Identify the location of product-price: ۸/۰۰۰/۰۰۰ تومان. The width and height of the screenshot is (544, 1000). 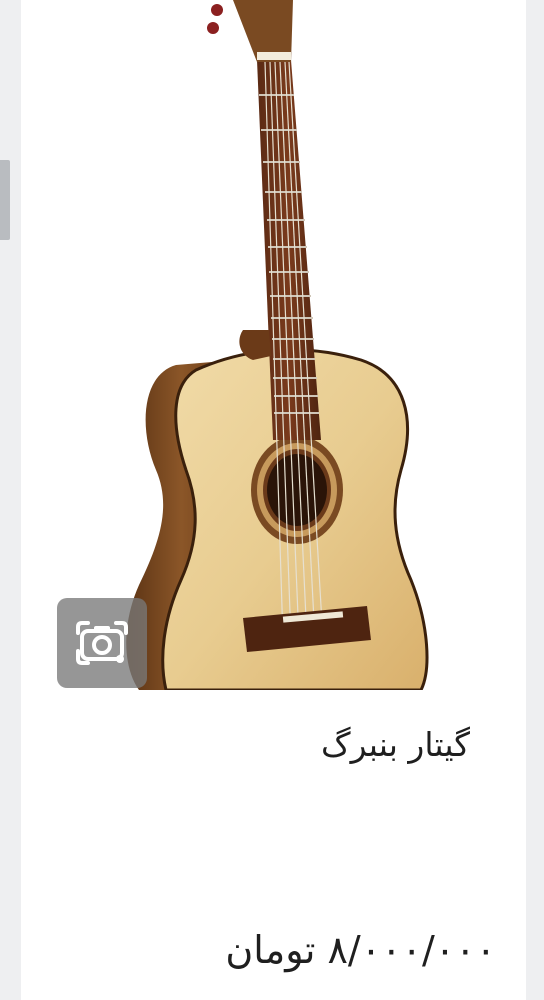
(360, 950).